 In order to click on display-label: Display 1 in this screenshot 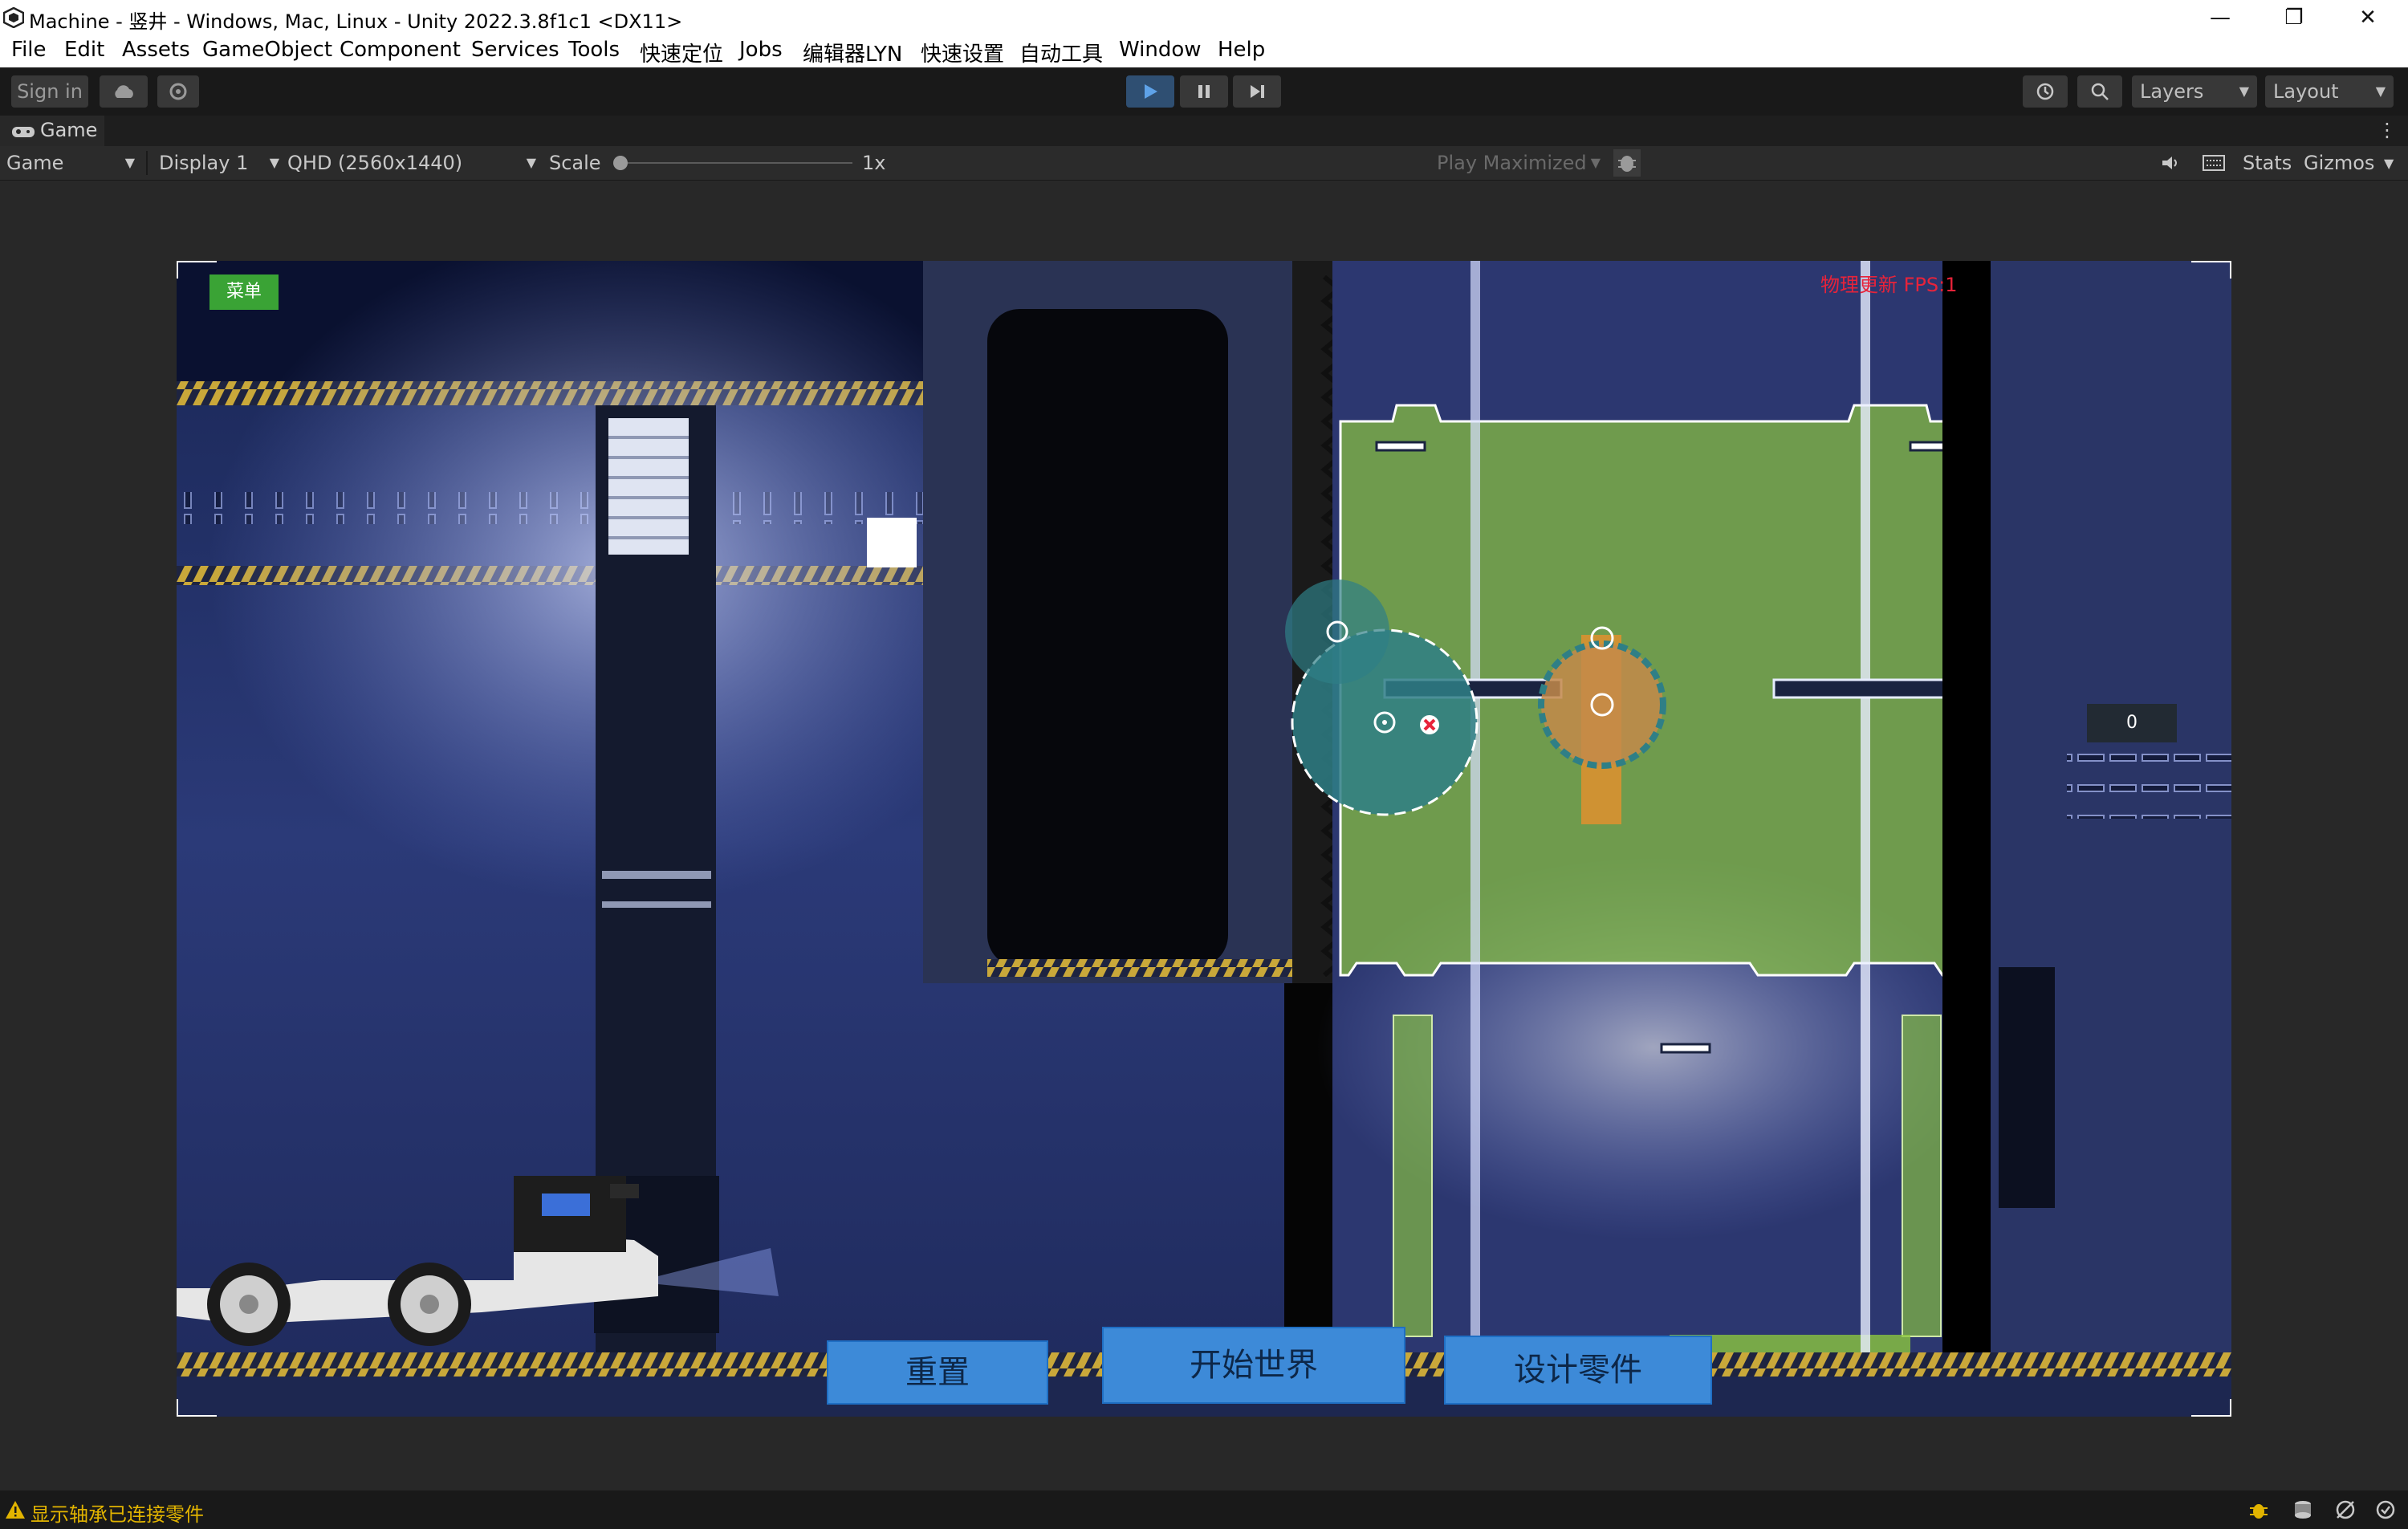, I will do `click(204, 163)`.